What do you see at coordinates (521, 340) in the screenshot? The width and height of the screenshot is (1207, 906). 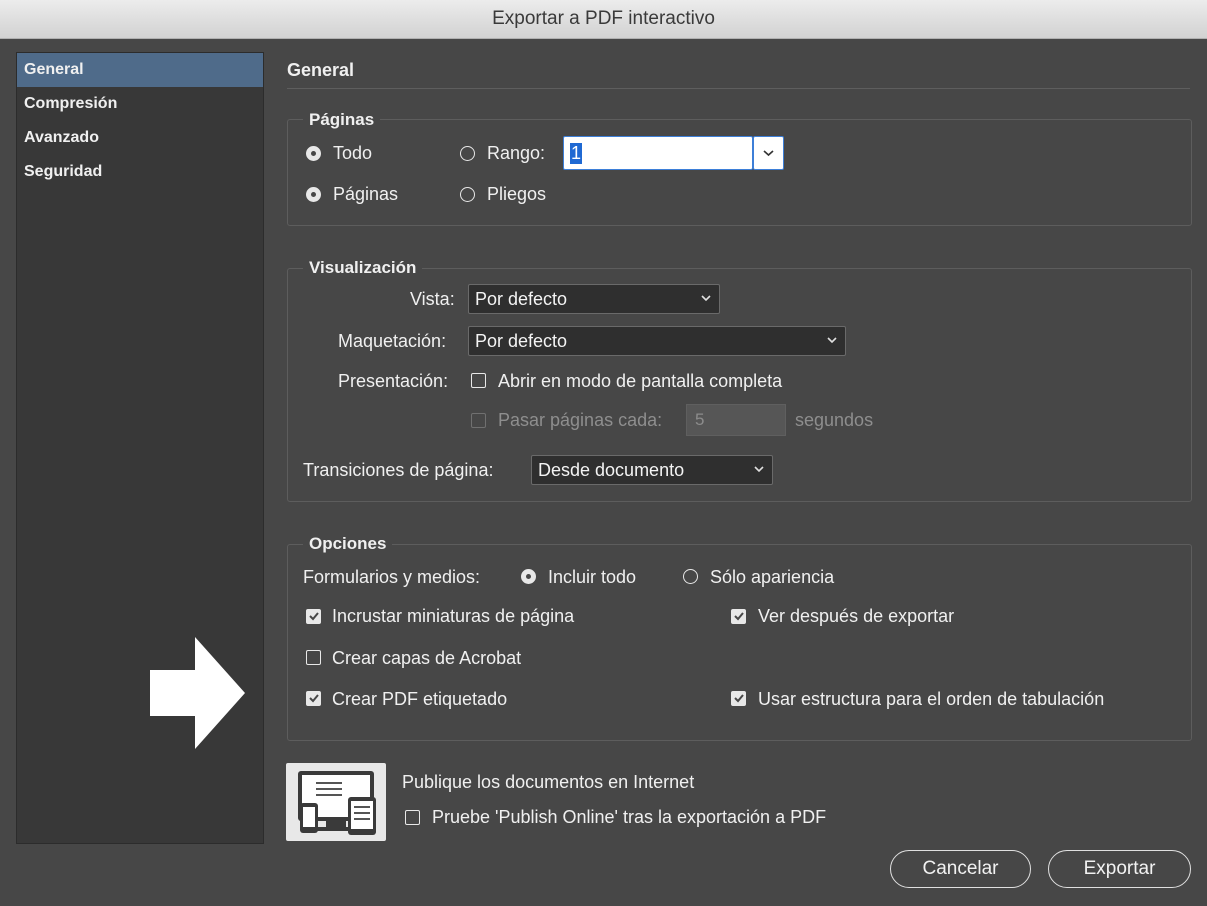 I see `maquetacion-value: Por defecto` at bounding box center [521, 340].